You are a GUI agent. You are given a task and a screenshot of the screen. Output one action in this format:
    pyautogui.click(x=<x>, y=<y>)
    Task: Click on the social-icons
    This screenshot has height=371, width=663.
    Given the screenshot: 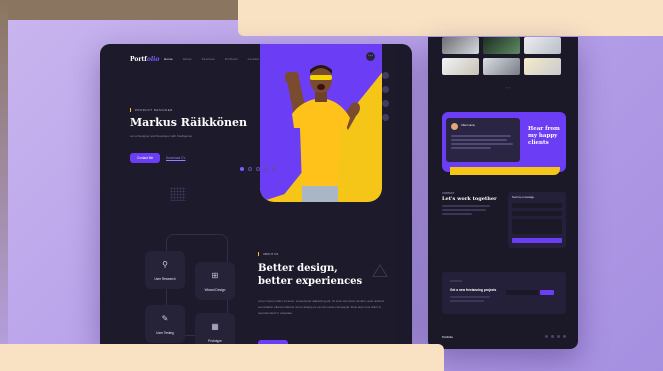 What is the action you would take?
    pyautogui.click(x=555, y=336)
    